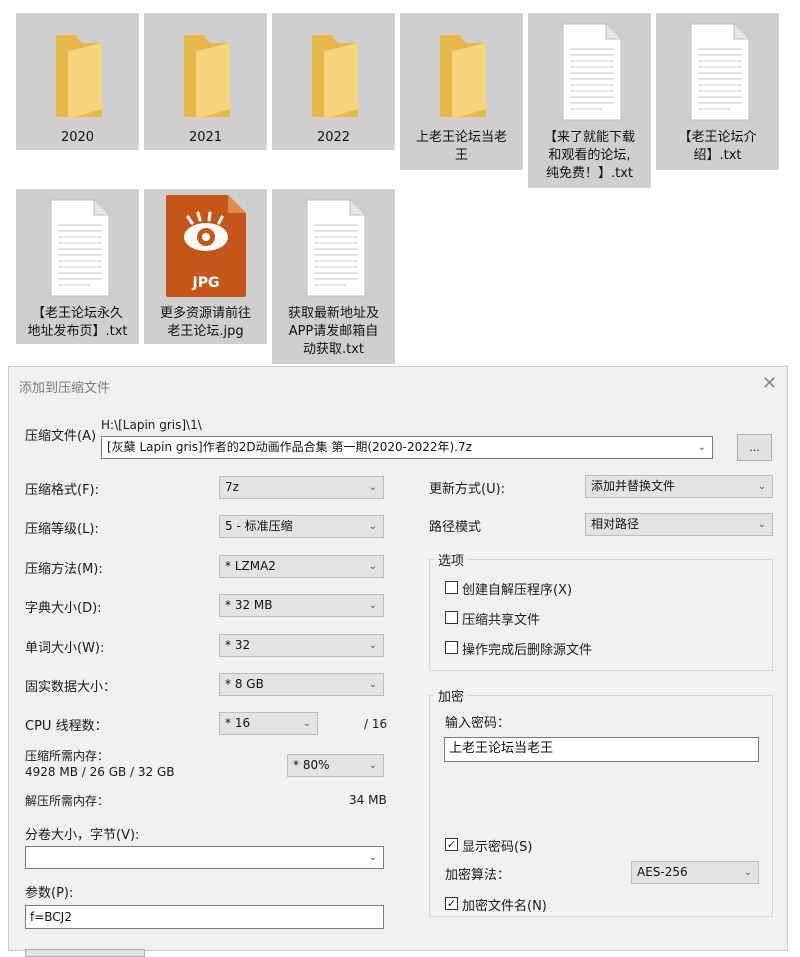 The width and height of the screenshot is (800, 957). I want to click on close-icon: ✕, so click(769, 383).